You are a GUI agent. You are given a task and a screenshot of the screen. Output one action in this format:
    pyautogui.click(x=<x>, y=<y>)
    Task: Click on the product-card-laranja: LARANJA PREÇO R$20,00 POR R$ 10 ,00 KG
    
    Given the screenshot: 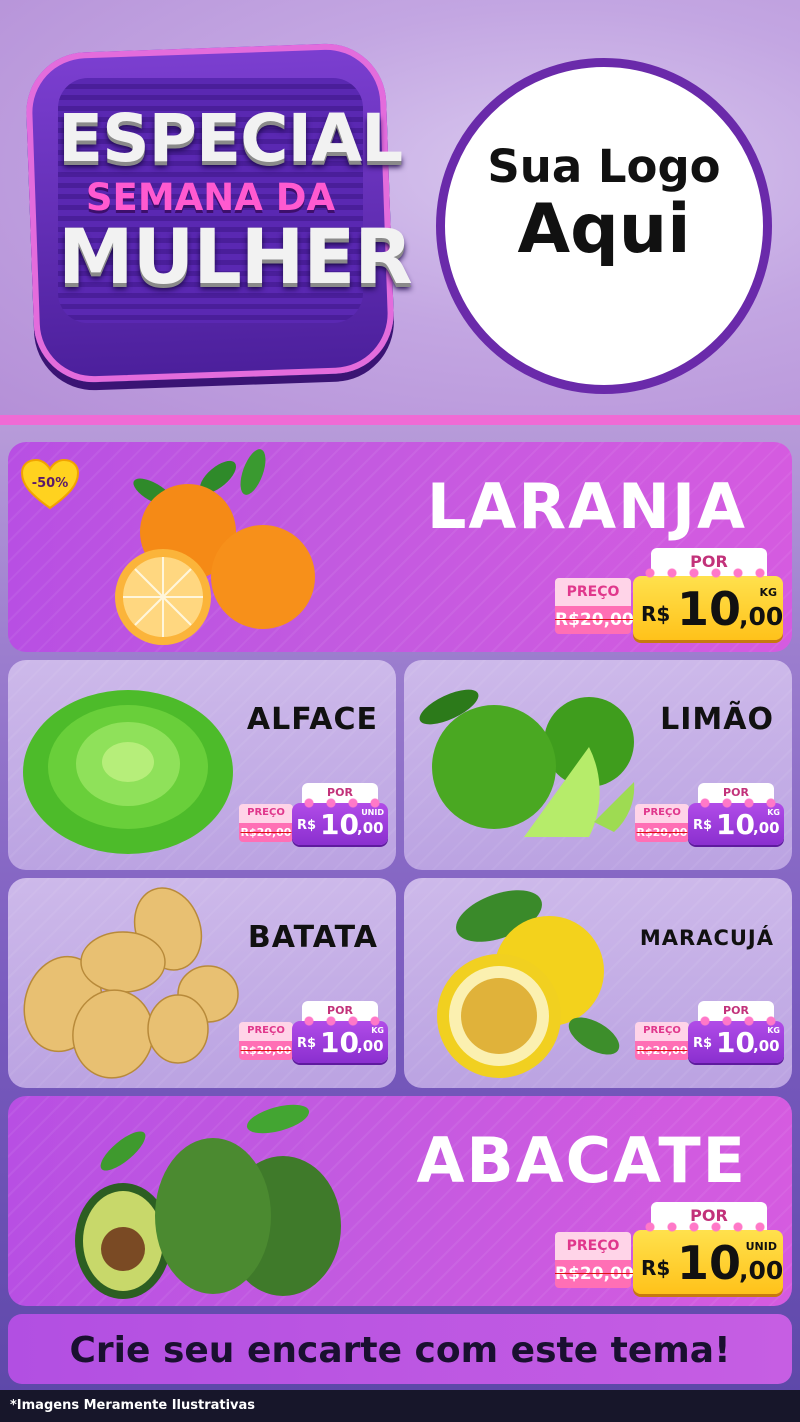 What is the action you would take?
    pyautogui.click(x=400, y=547)
    